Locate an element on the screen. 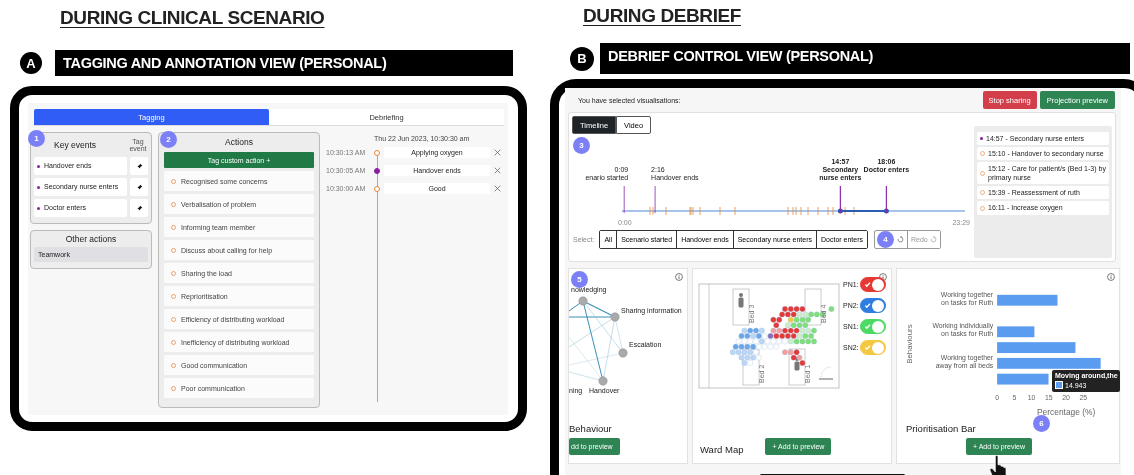 The width and height of the screenshot is (1134, 475). axis-title: Behaviours is located at coordinates (910, 344).